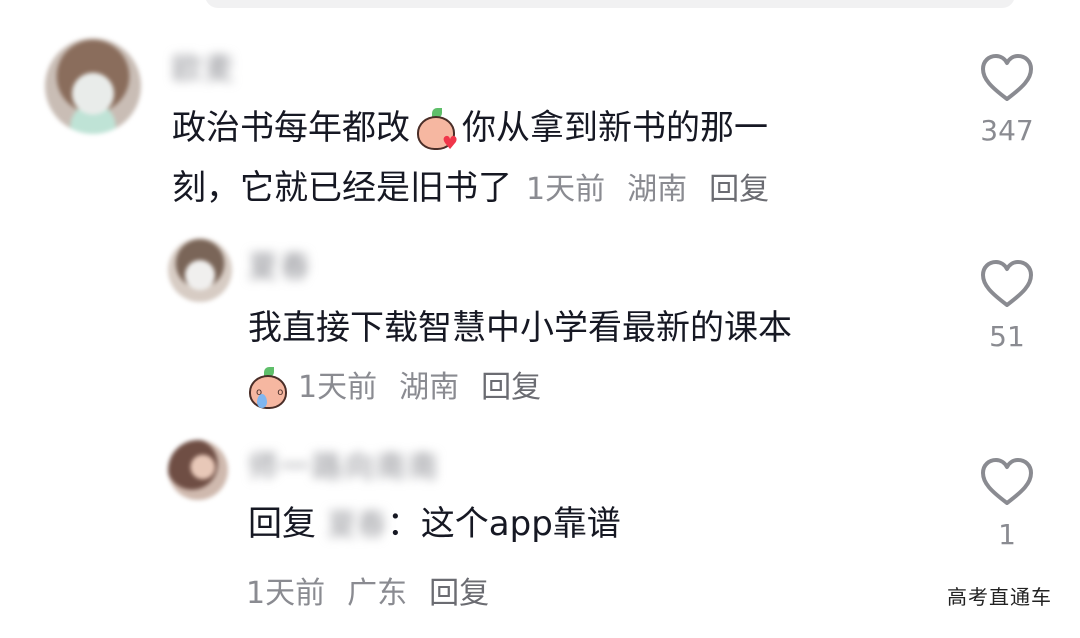 The image size is (1080, 638). Describe the element at coordinates (1007, 534) in the screenshot. I see `like-count: 1` at that location.